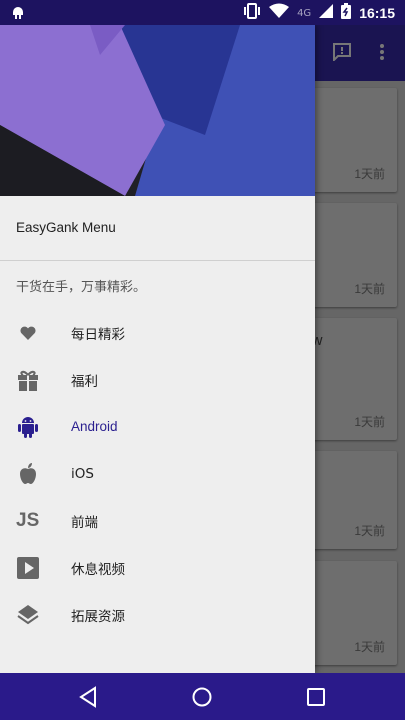  I want to click on vibrate-icon, so click(252, 13).